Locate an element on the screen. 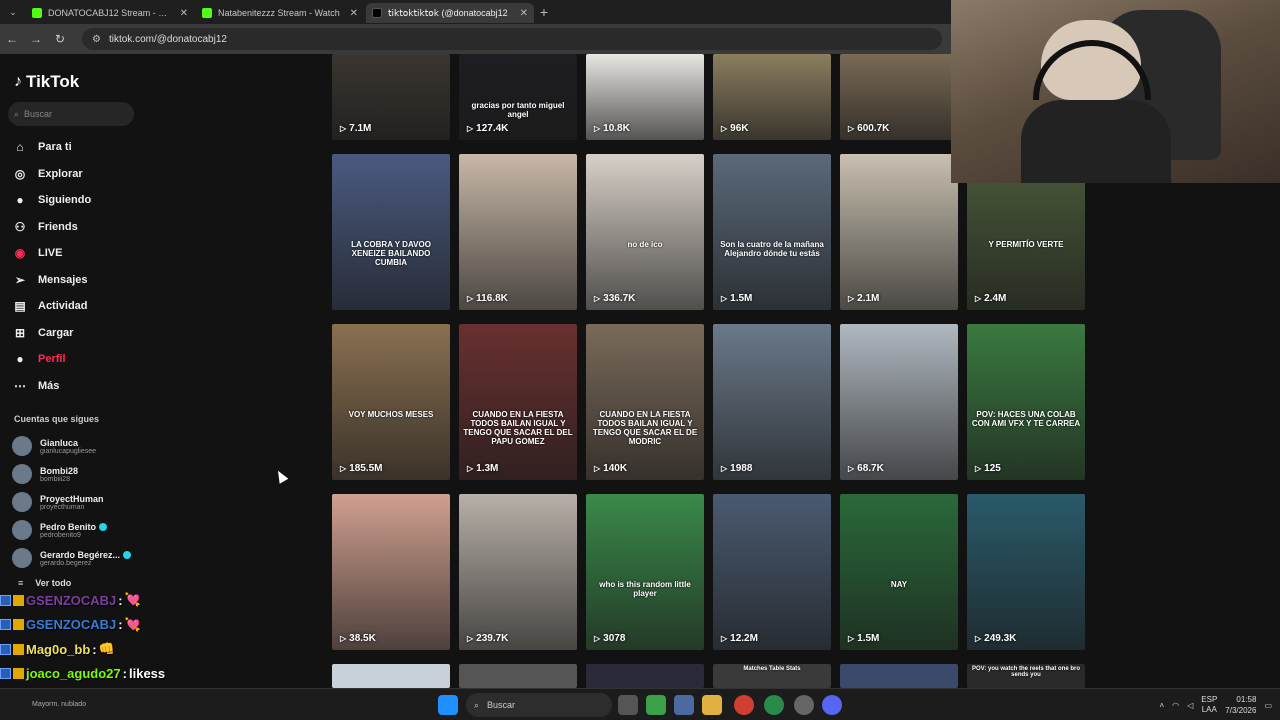  sidebar-item-label: Más is located at coordinates (49, 385).